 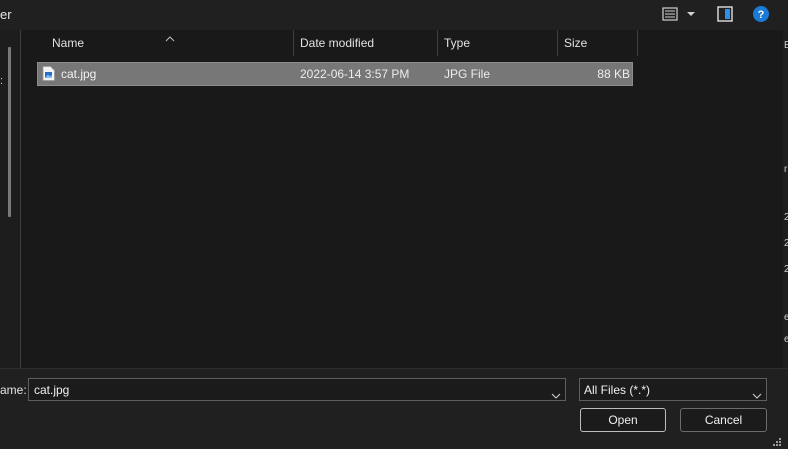 What do you see at coordinates (673, 389) in the screenshot?
I see `filetype-select: All Files (*.*)` at bounding box center [673, 389].